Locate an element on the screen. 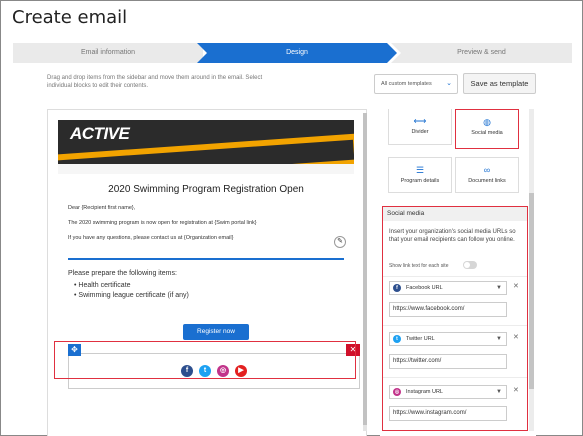 This screenshot has height=436, width=583. facebook-url-select: f Facebook URL ▼ is located at coordinates (448, 288).